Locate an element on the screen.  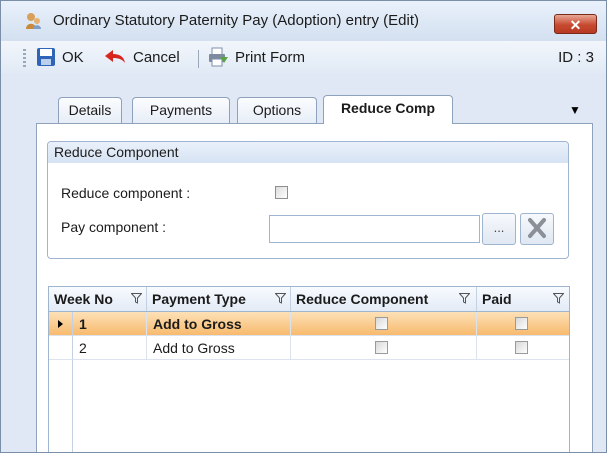
row-indicator-column is located at coordinates (61, 406).